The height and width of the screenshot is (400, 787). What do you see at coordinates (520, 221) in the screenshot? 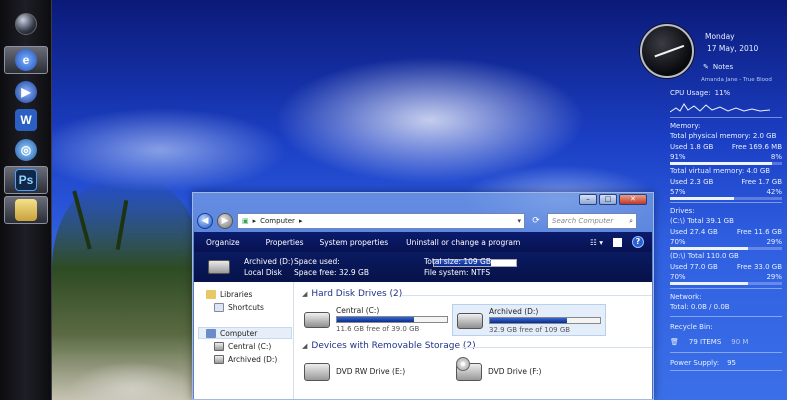
I see `chevron-down-icon: ▾` at bounding box center [520, 221].